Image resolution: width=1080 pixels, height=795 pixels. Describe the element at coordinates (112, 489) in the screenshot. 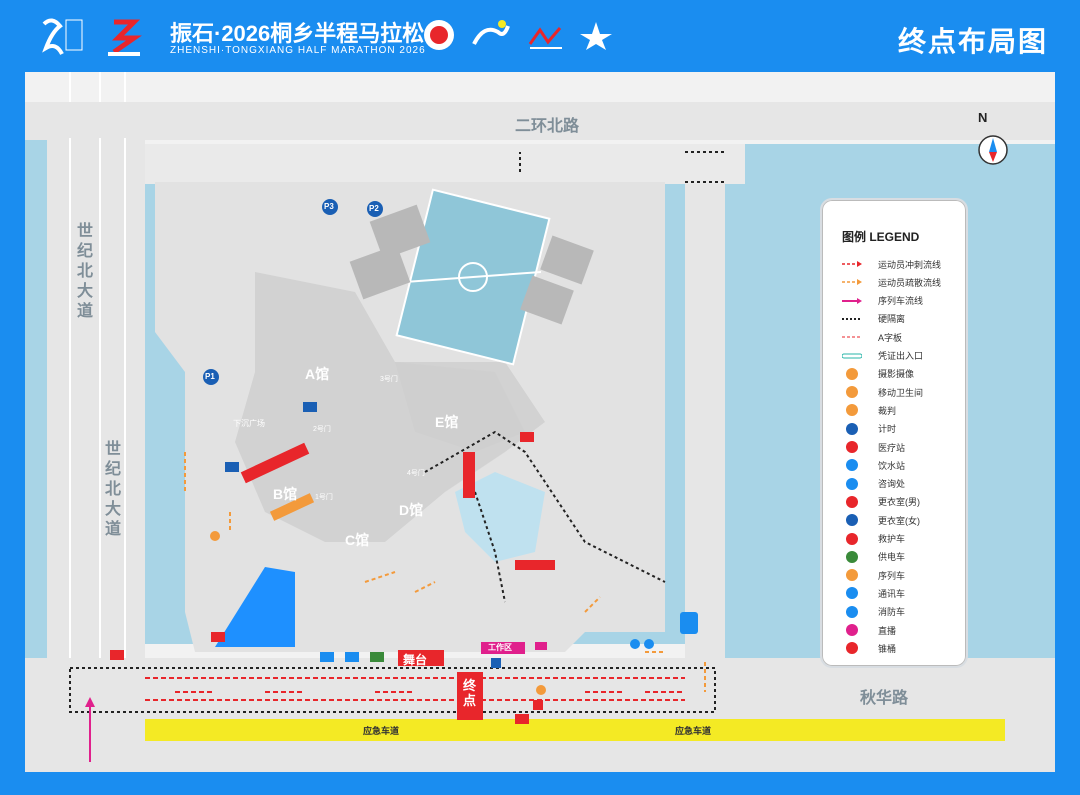

I see `road-west-label-2: 世纪北大道` at that location.